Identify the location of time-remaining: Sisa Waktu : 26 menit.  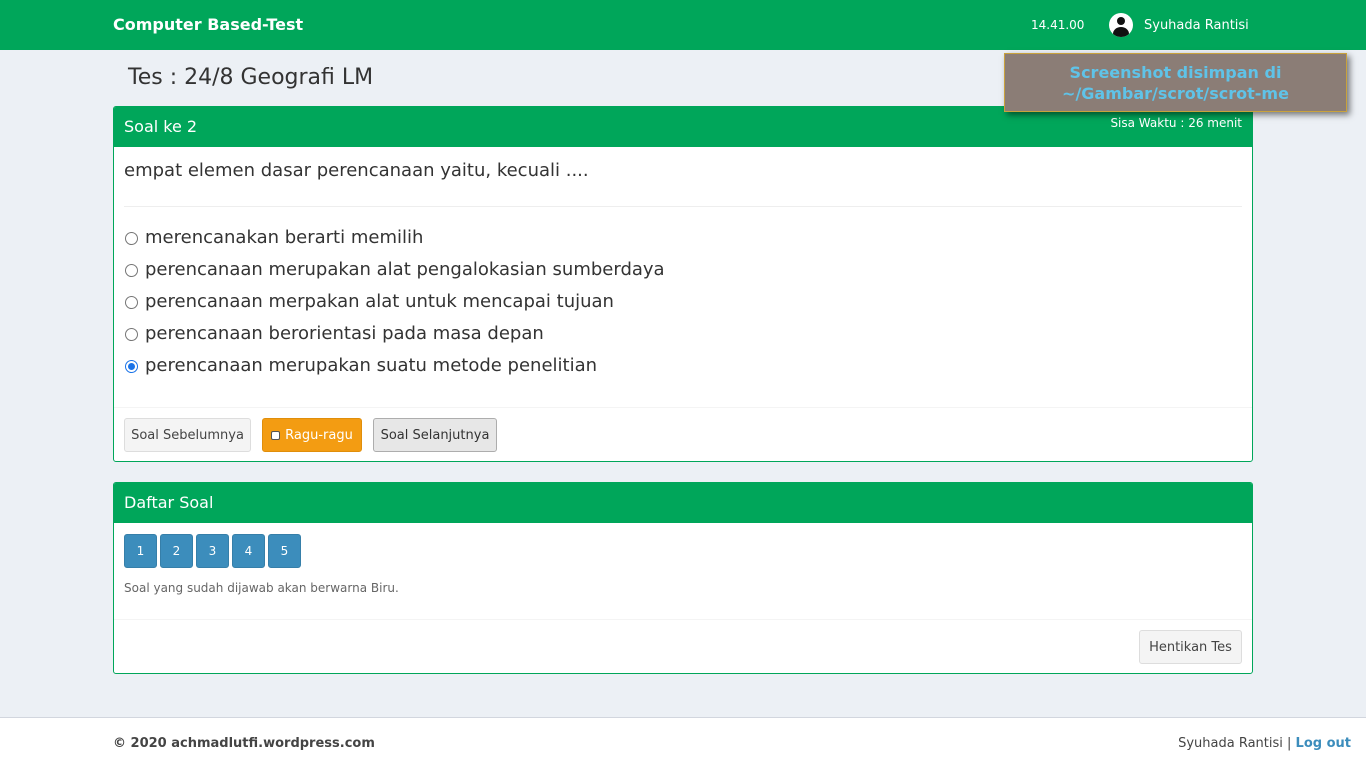
(1176, 123).